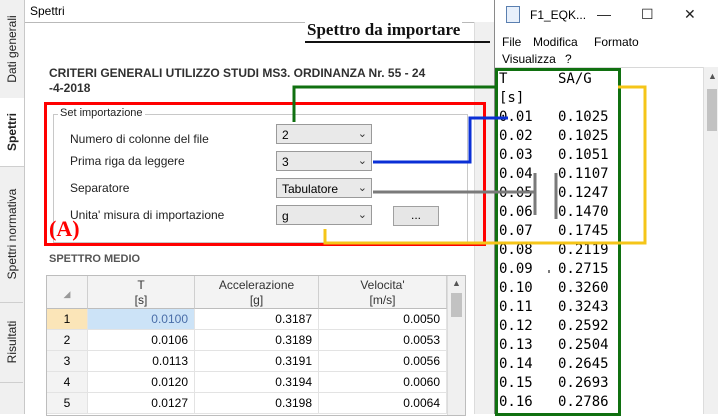  I want to click on connector-blue, so click(440, 140).